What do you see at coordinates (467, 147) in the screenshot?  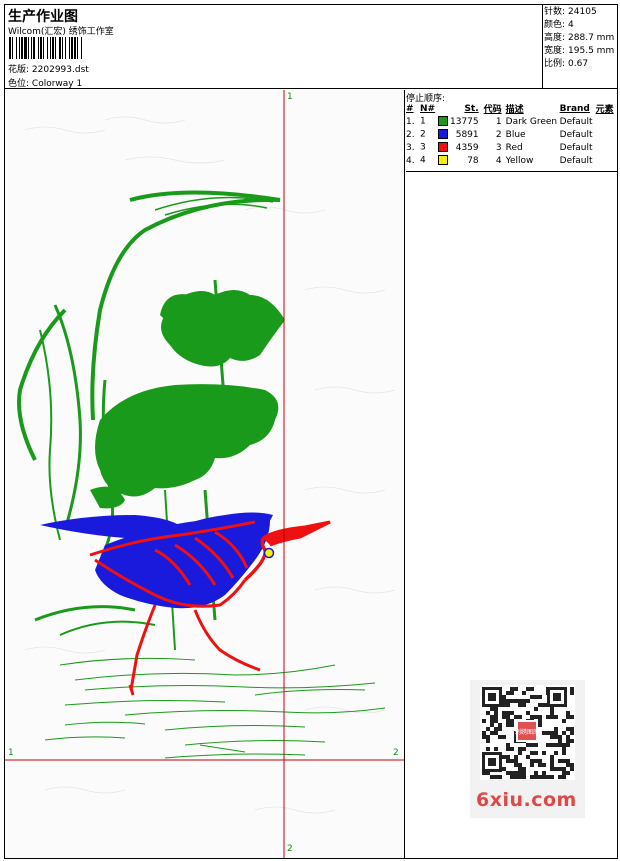 I see `cell-text: 4359` at bounding box center [467, 147].